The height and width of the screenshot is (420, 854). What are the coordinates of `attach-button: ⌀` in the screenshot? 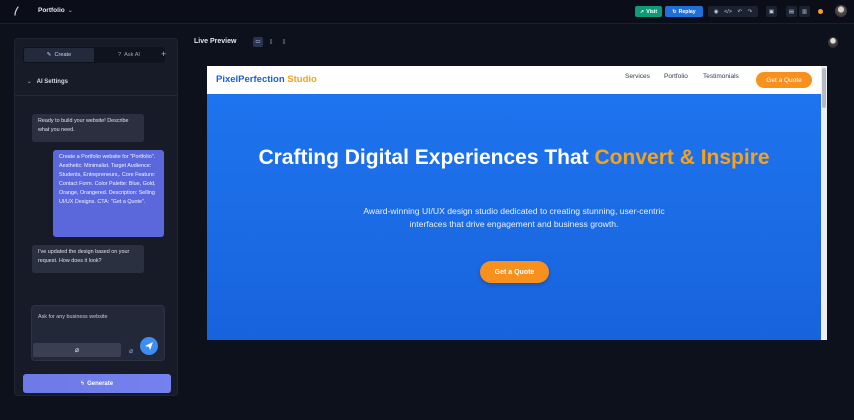 It's located at (77, 350).